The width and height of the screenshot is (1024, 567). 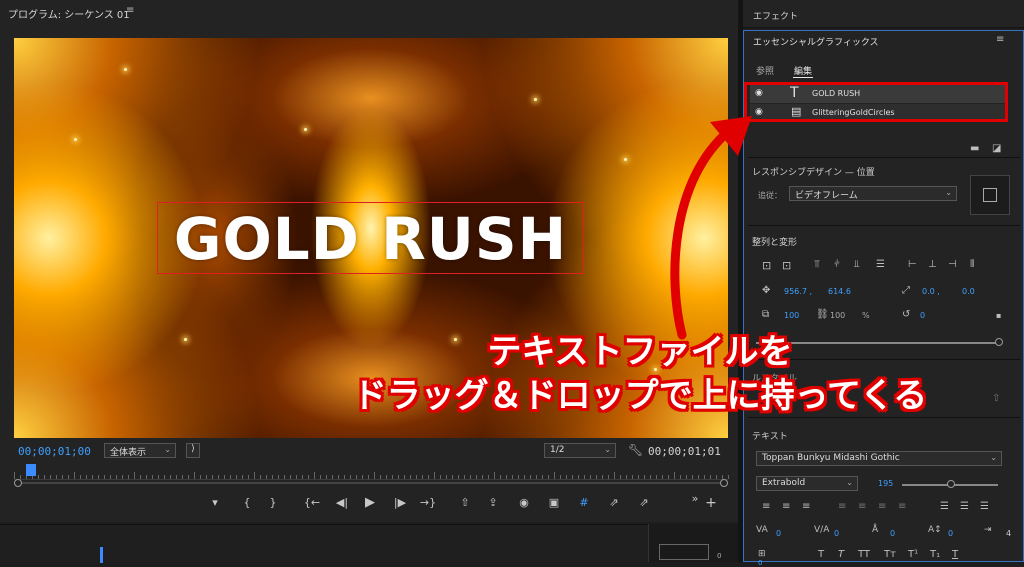 I want to click on position-y: 614.6, so click(x=839, y=291).